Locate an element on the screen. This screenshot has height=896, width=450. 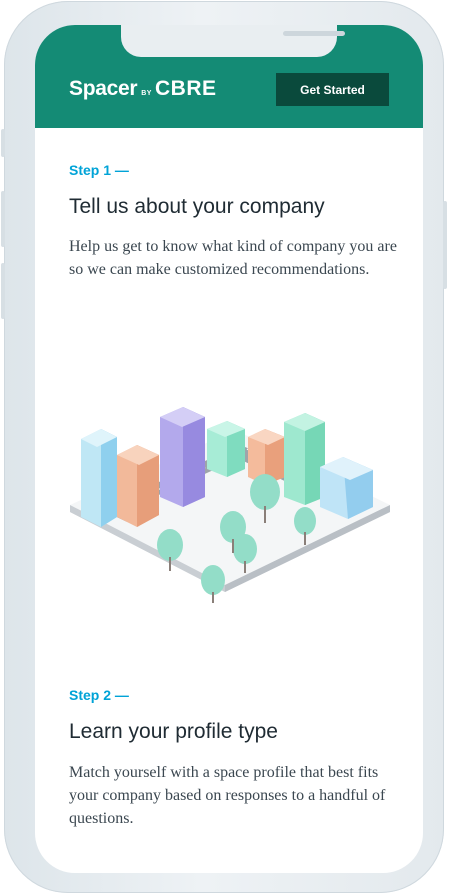
building-blue-right is located at coordinates (346, 488).